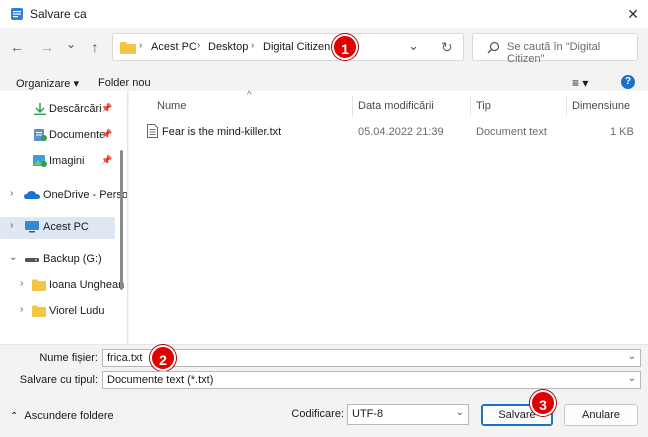 This screenshot has width=648, height=437. What do you see at coordinates (408, 414) in the screenshot?
I see `encoding-select: UTF-8 ⌄` at bounding box center [408, 414].